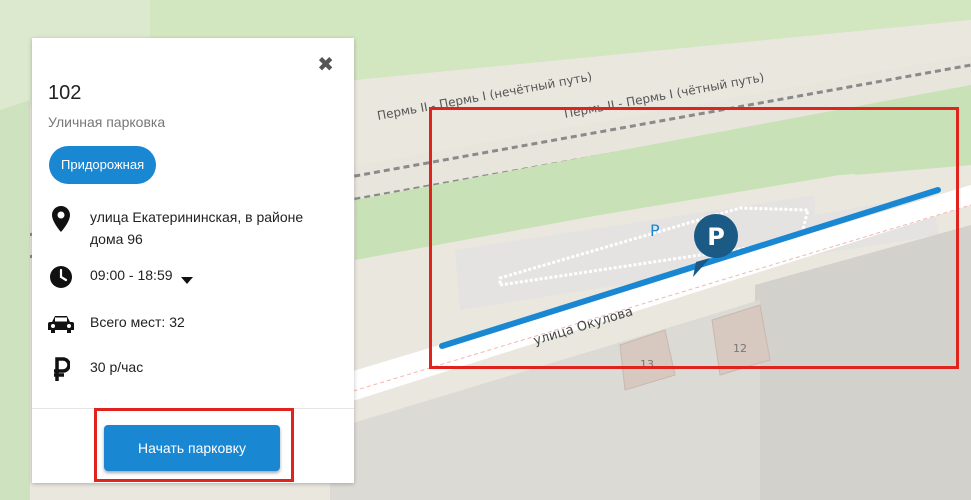  What do you see at coordinates (61, 369) in the screenshot?
I see `ruble-icon` at bounding box center [61, 369].